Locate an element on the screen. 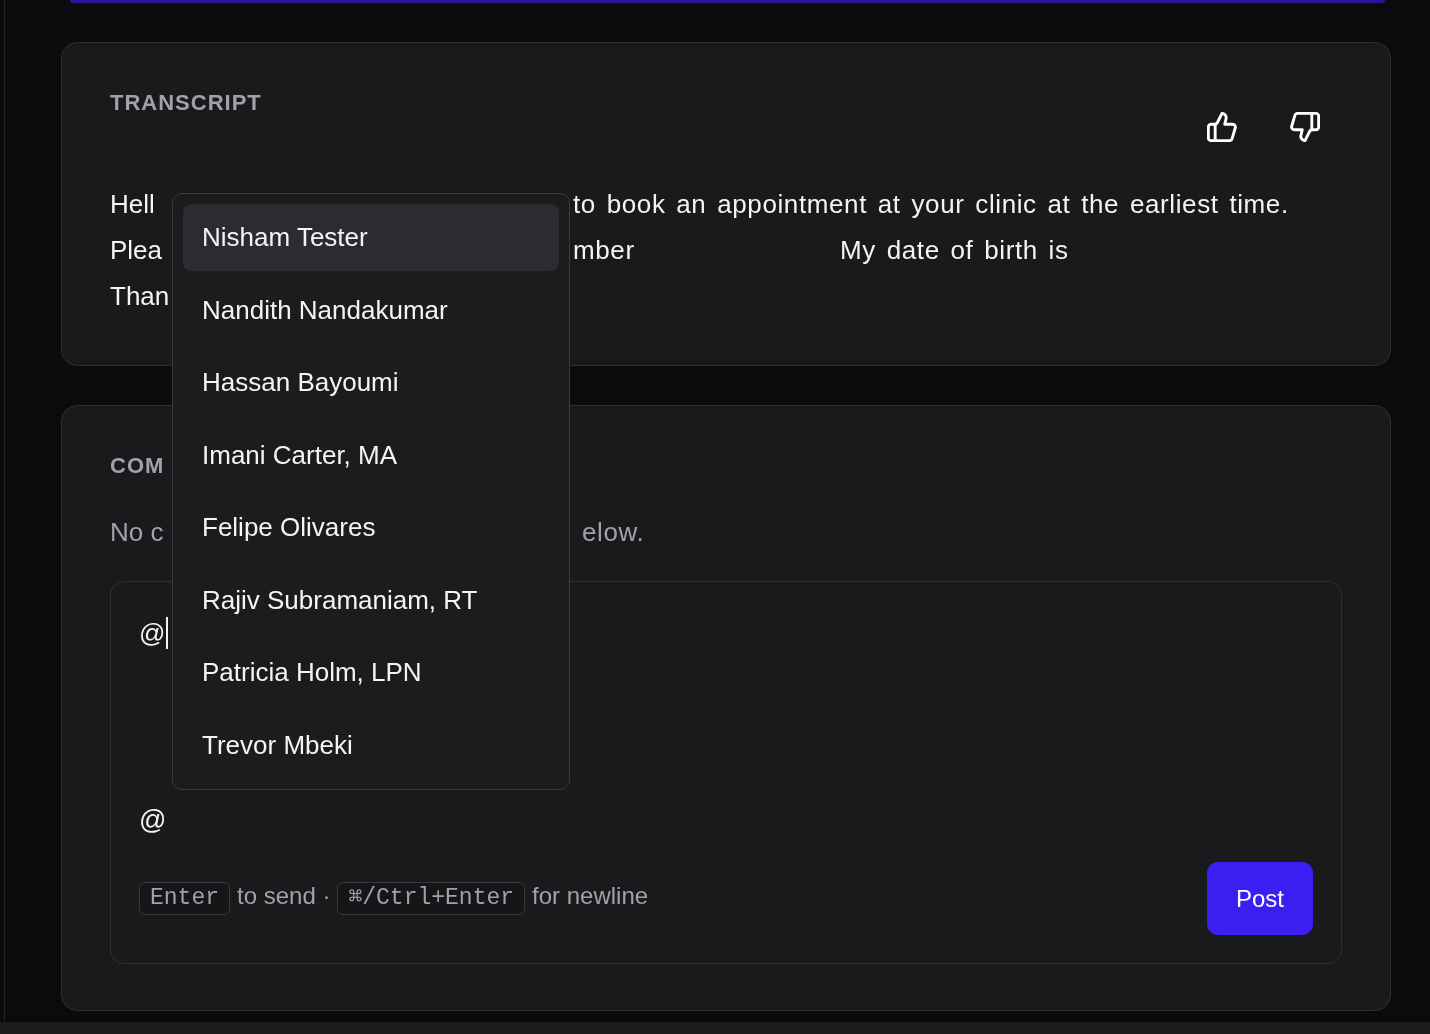 The image size is (1430, 1034). keyboard-shortcut: ⌘/Ctrl+Enter is located at coordinates (431, 898).